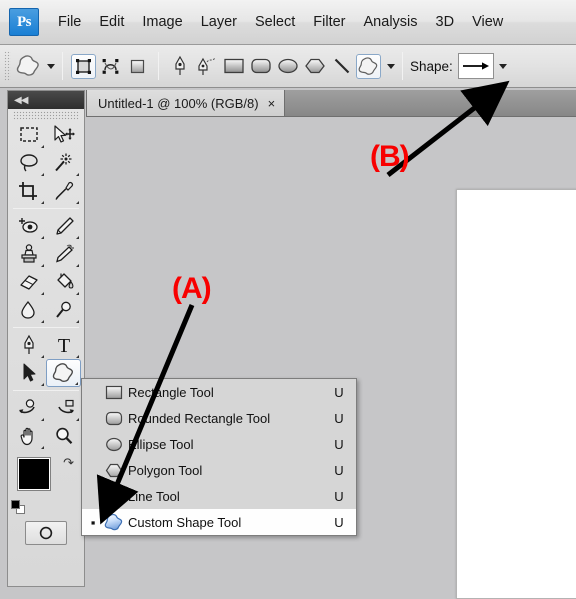 This screenshot has height=599, width=576. I want to click on rectangle-tool-button, so click(233, 66).